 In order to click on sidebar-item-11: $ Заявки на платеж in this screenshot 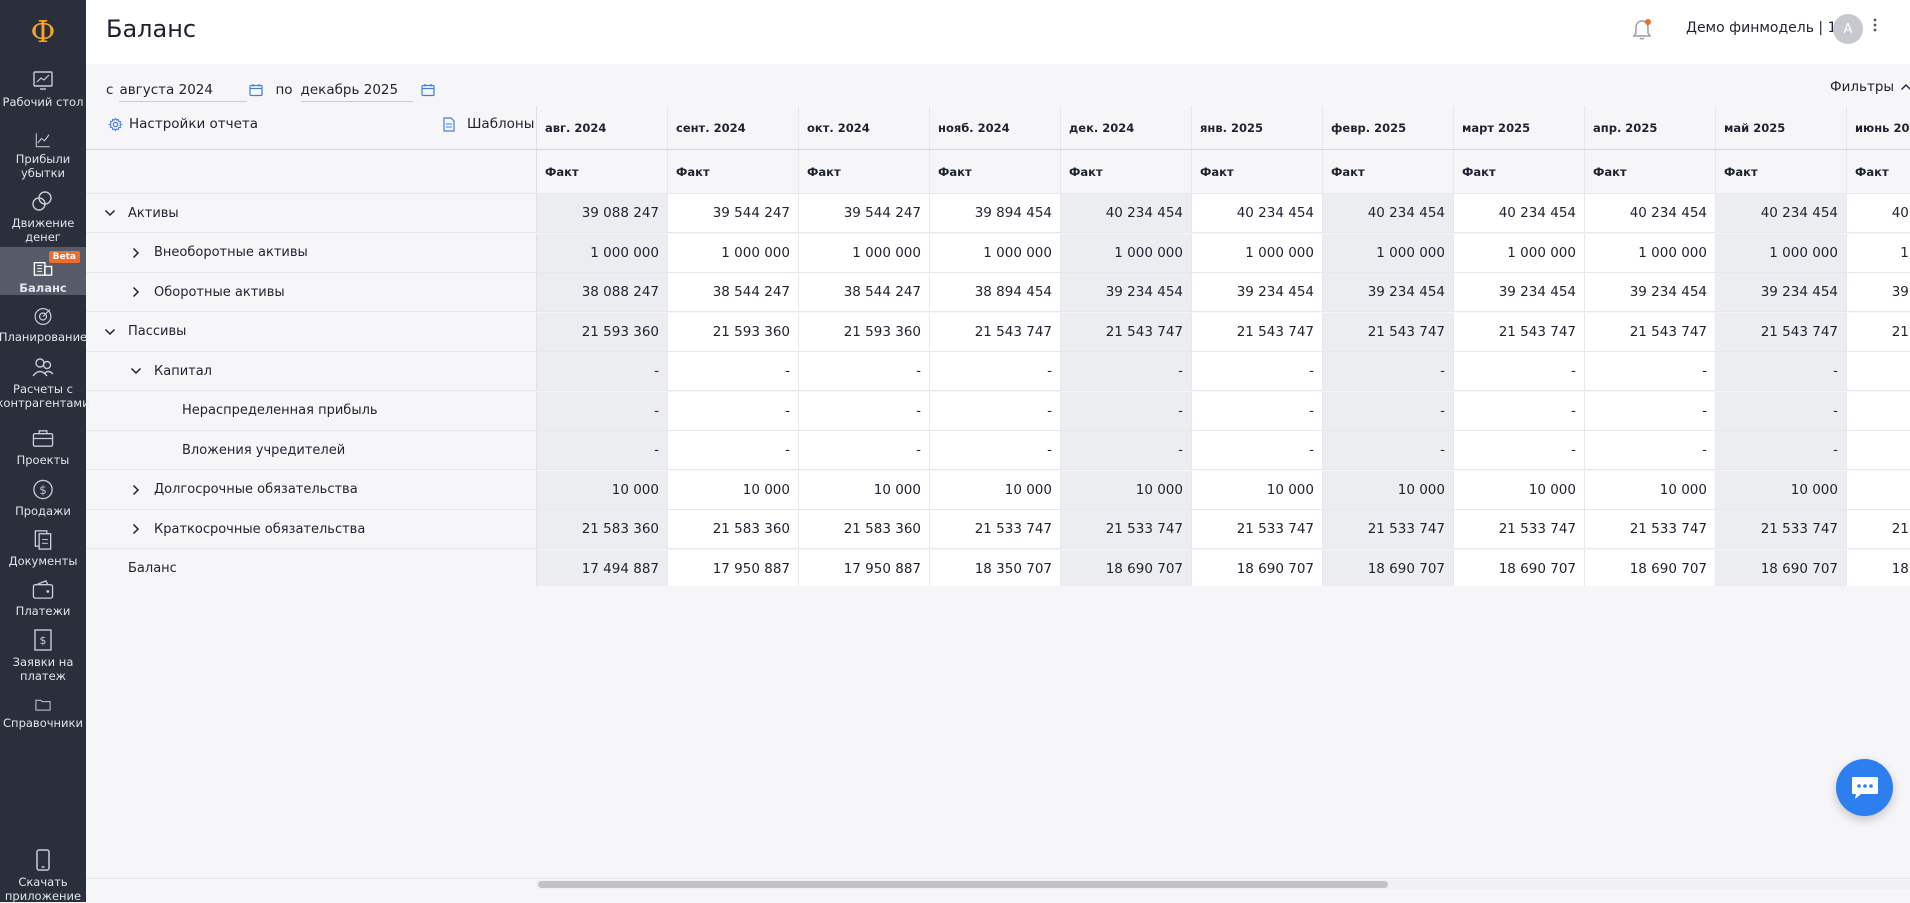, I will do `click(43, 654)`.